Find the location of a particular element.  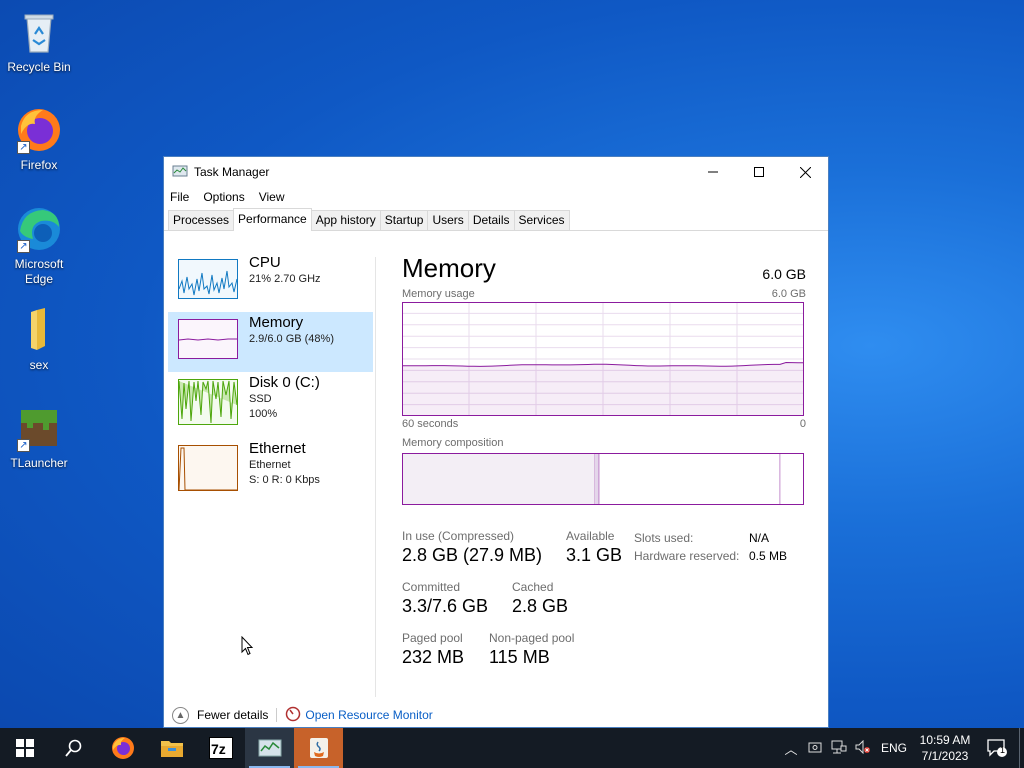

menu-view: View is located at coordinates (272, 197).